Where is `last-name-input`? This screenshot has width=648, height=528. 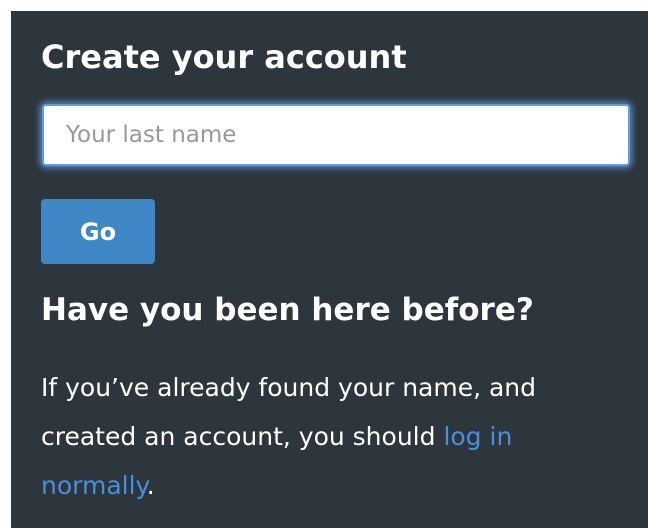 last-name-input is located at coordinates (336, 135).